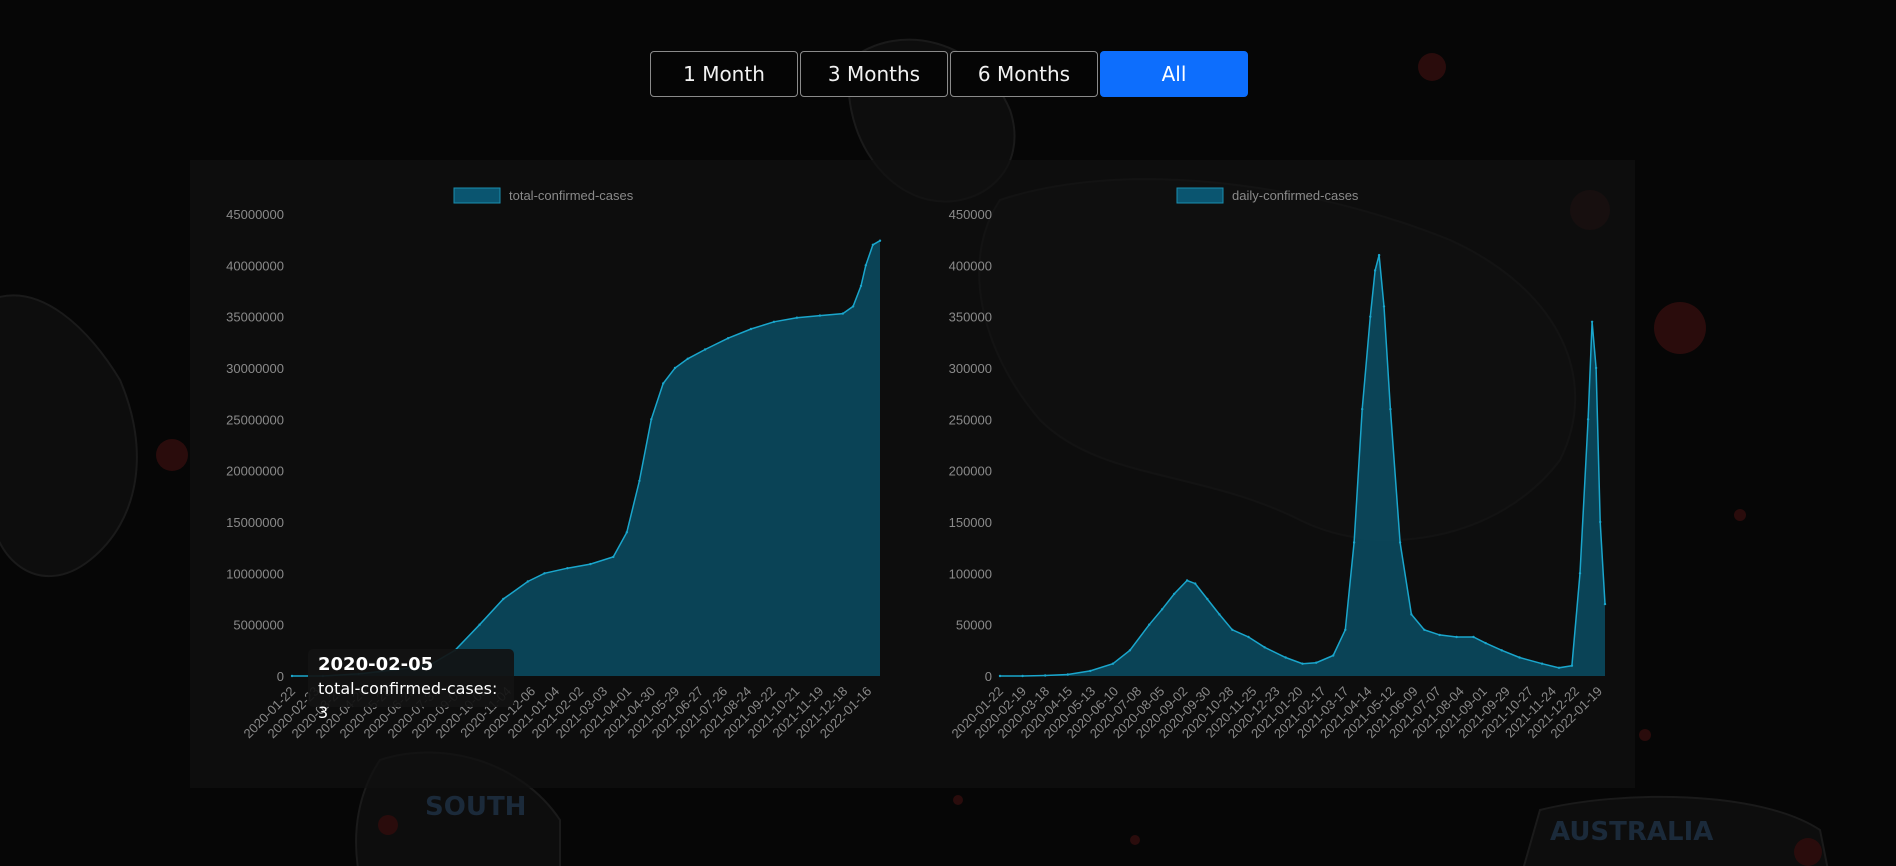 Image resolution: width=1896 pixels, height=866 pixels. What do you see at coordinates (970, 368) in the screenshot?
I see `daily-cases-y-tick-label: 300000` at bounding box center [970, 368].